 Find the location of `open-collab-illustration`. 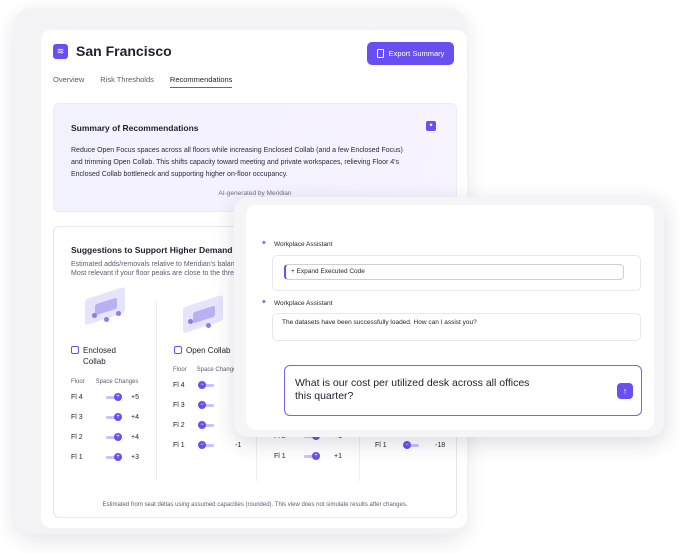

open-collab-illustration is located at coordinates (203, 315).